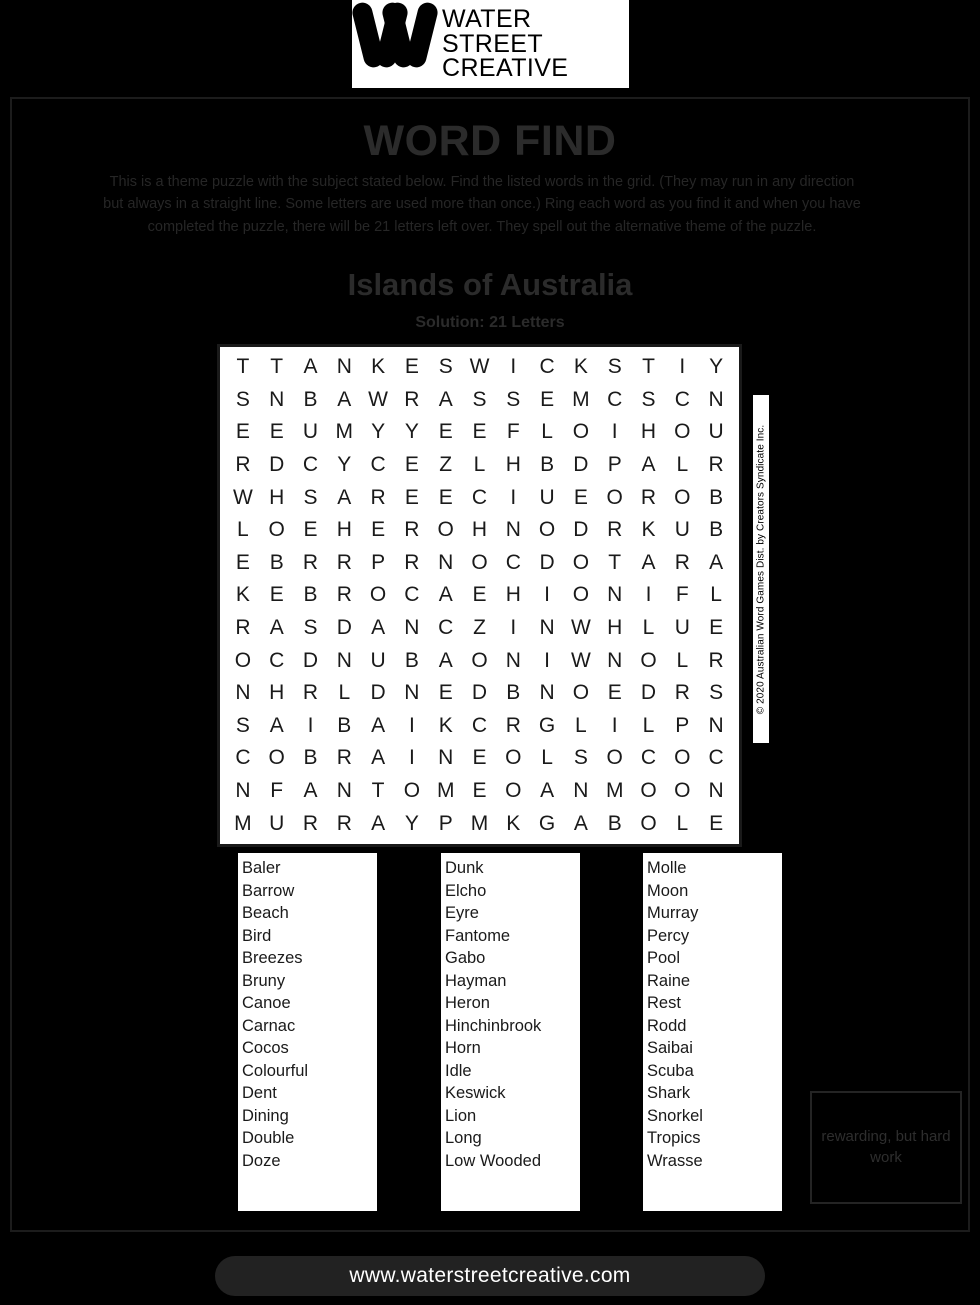 The height and width of the screenshot is (1305, 980). What do you see at coordinates (714, 936) in the screenshot?
I see `word-list-item: Percy` at bounding box center [714, 936].